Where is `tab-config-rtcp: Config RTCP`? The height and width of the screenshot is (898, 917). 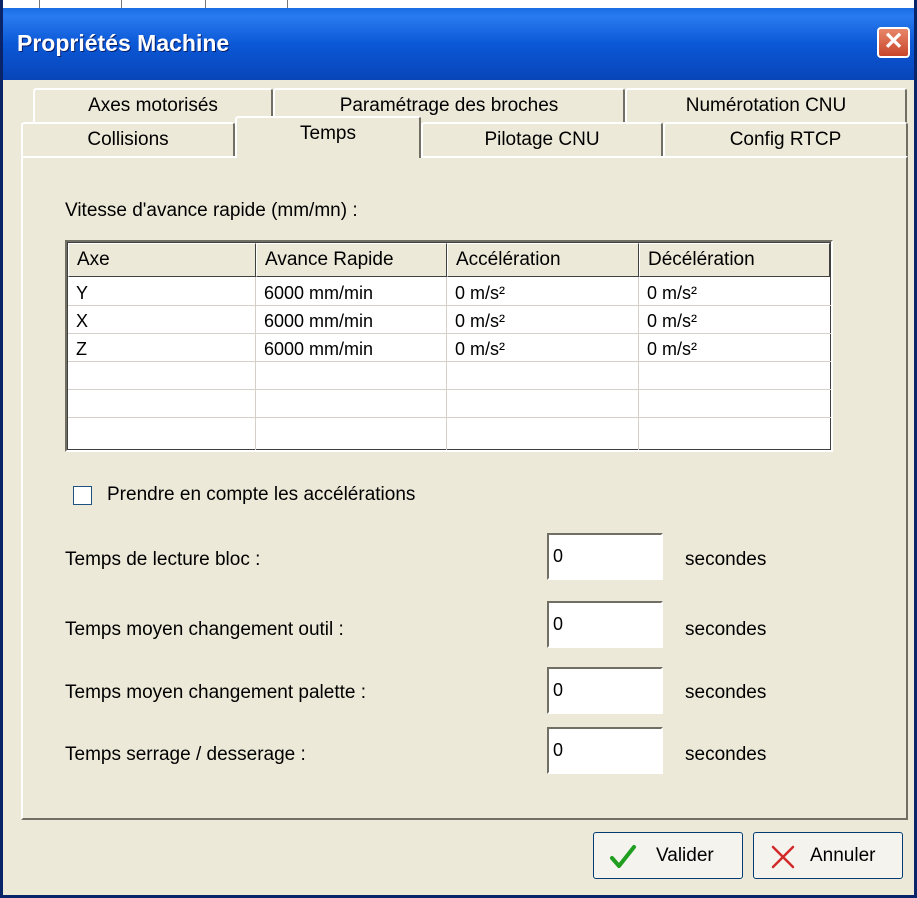
tab-config-rtcp: Config RTCP is located at coordinates (785, 140).